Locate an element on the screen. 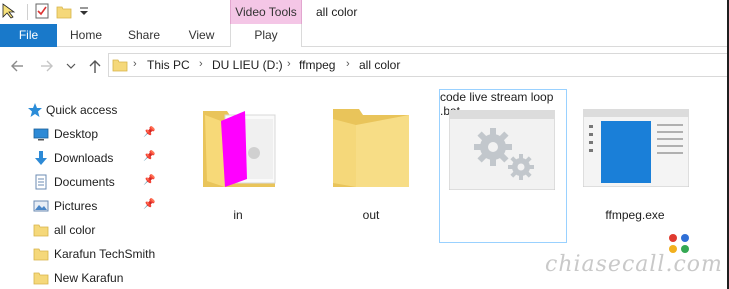 The image size is (729, 289). breadcrumb-drive: DU LIEU (D:) is located at coordinates (247, 65).